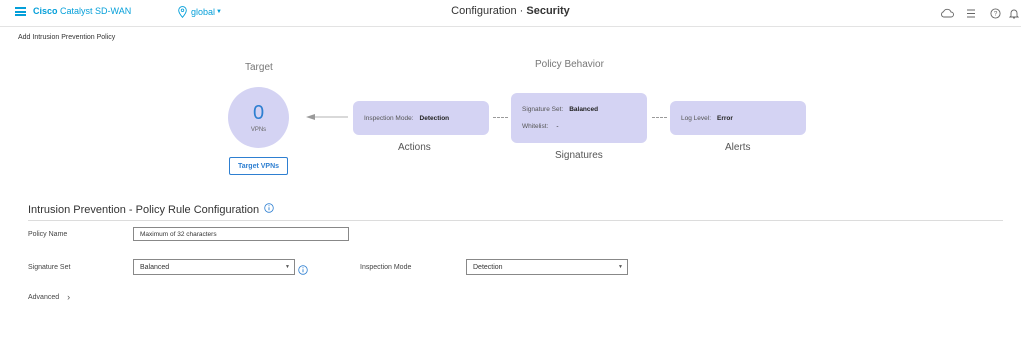 This screenshot has width=1021, height=340. I want to click on target-vpns-button: Target VPNs, so click(258, 166).